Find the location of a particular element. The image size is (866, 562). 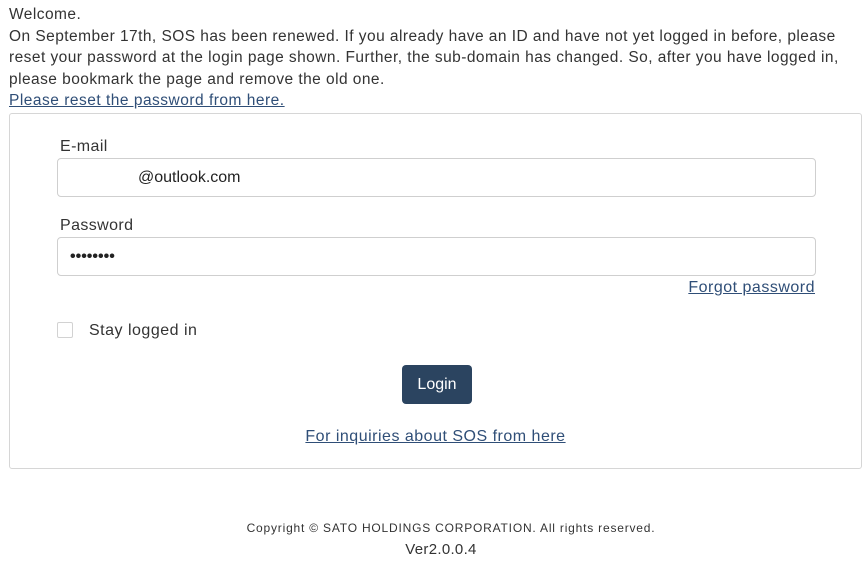

inquiry-link: For inquiries about SOS from here is located at coordinates (435, 436).